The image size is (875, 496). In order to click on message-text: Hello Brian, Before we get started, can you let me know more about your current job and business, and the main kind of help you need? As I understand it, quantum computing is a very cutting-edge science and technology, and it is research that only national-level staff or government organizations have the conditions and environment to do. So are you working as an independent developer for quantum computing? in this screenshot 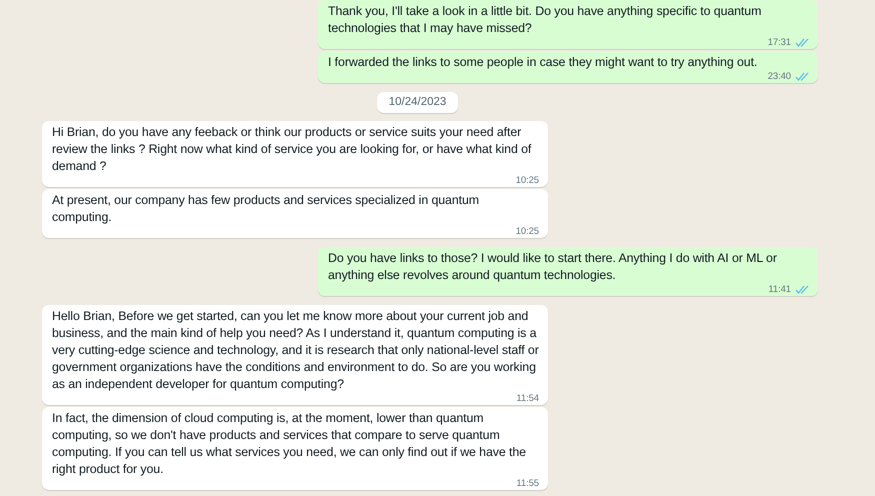, I will do `click(295, 350)`.